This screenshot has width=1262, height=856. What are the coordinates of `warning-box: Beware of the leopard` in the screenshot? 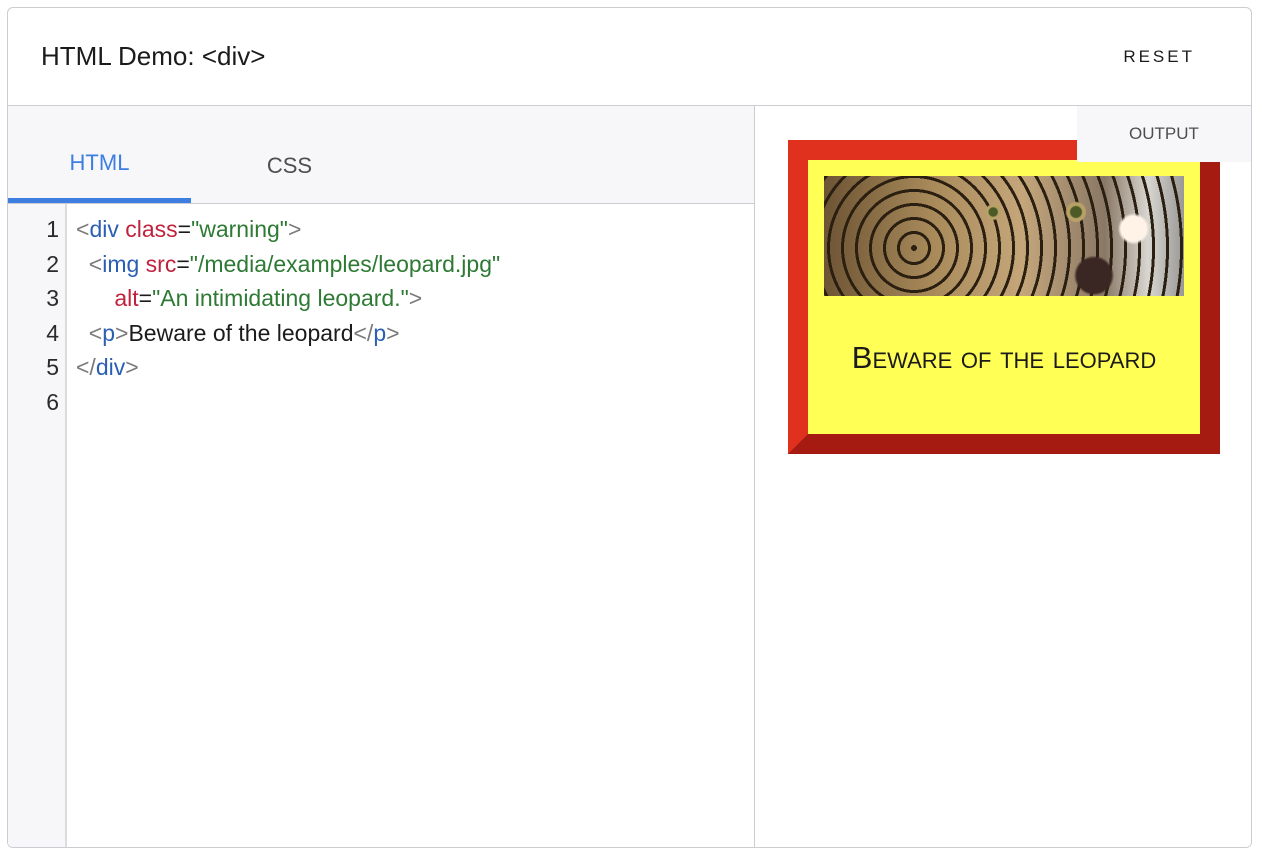 It's located at (1004, 297).